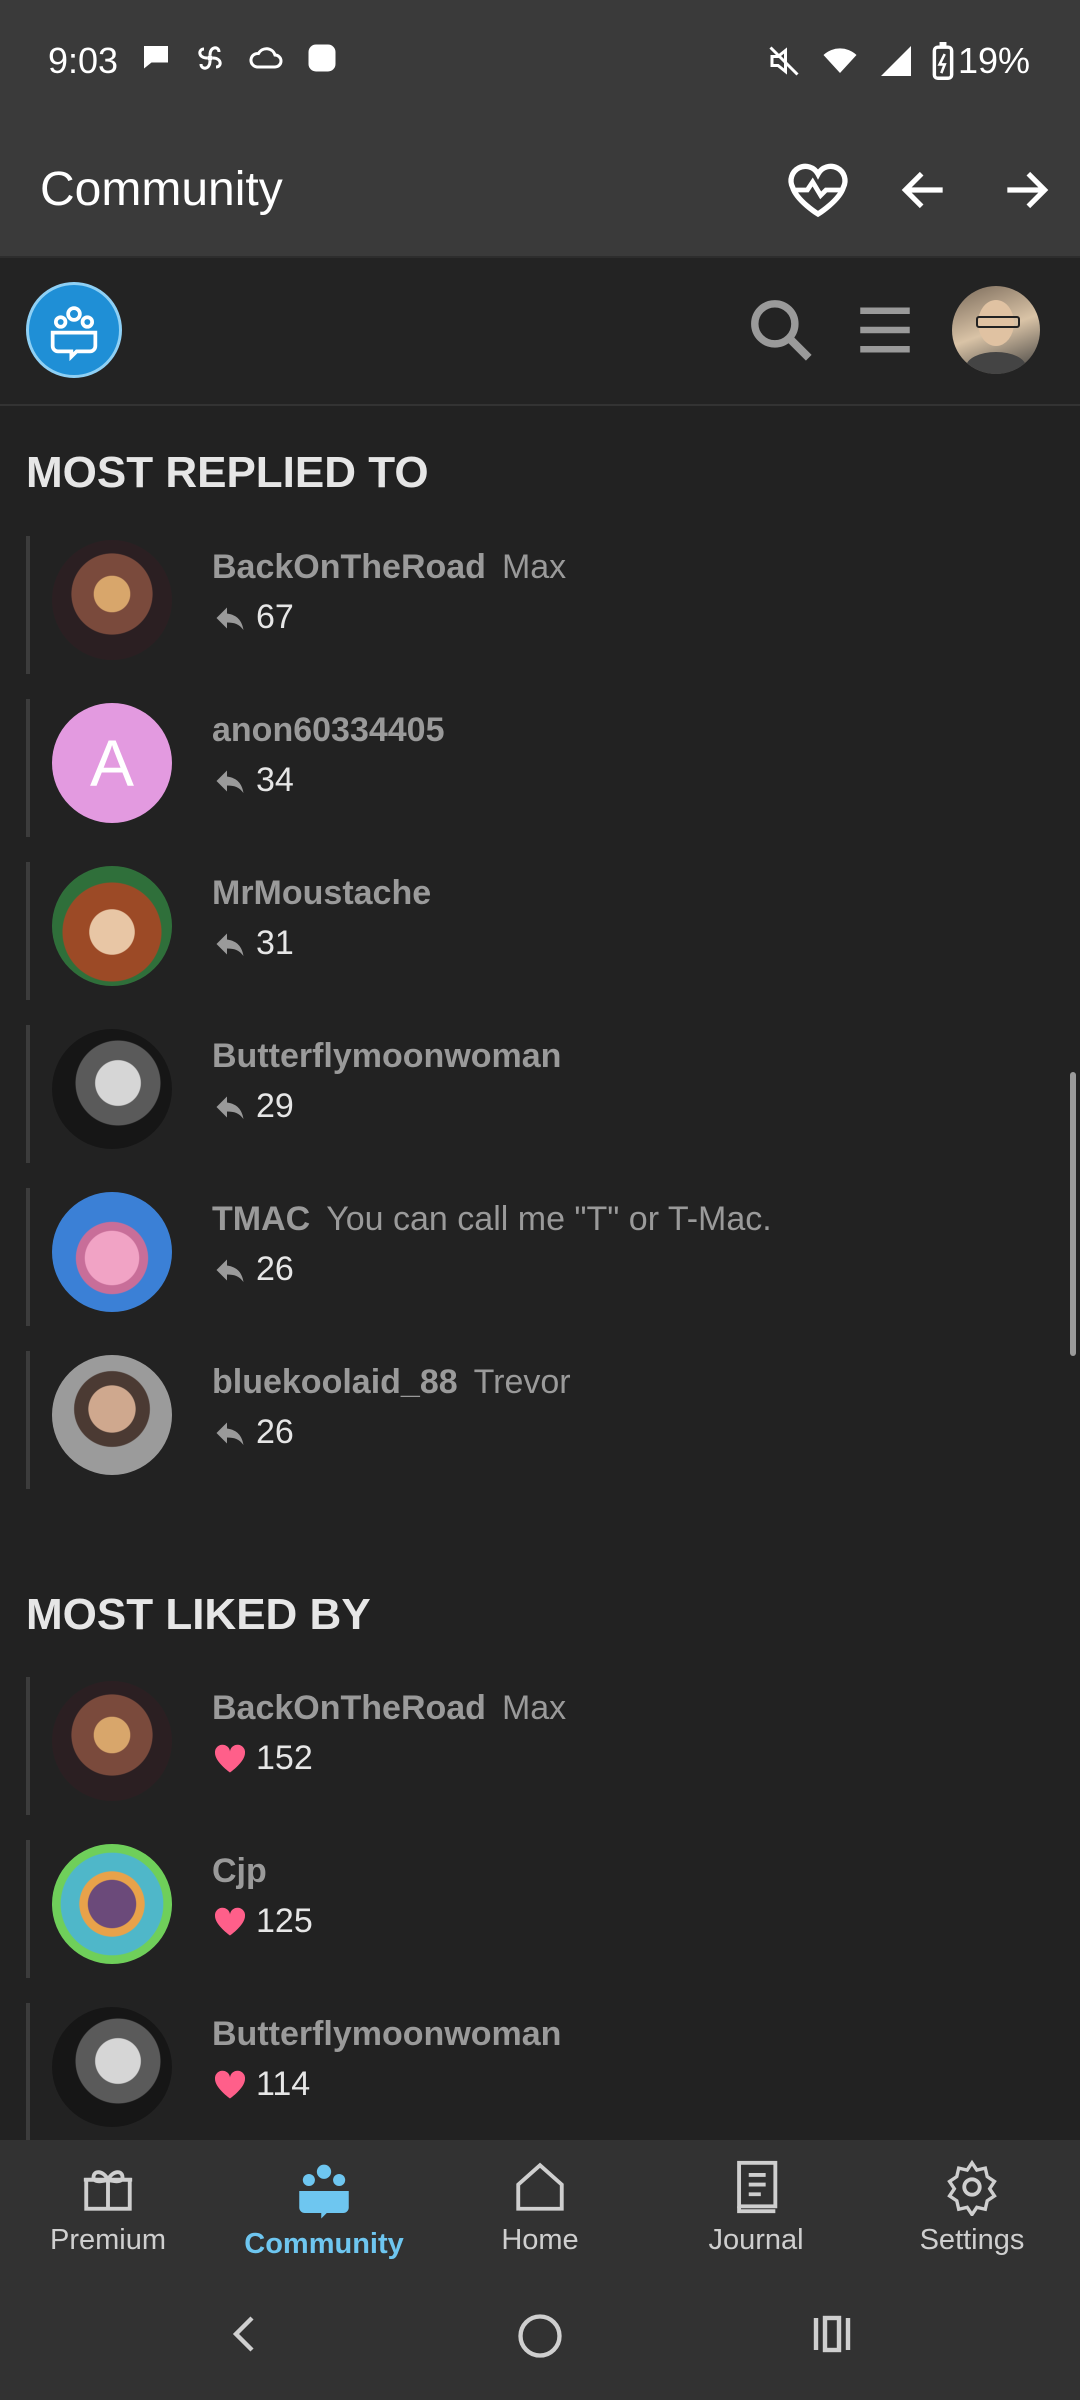 The width and height of the screenshot is (1080, 2400). What do you see at coordinates (784, 61) in the screenshot?
I see `mute-icon` at bounding box center [784, 61].